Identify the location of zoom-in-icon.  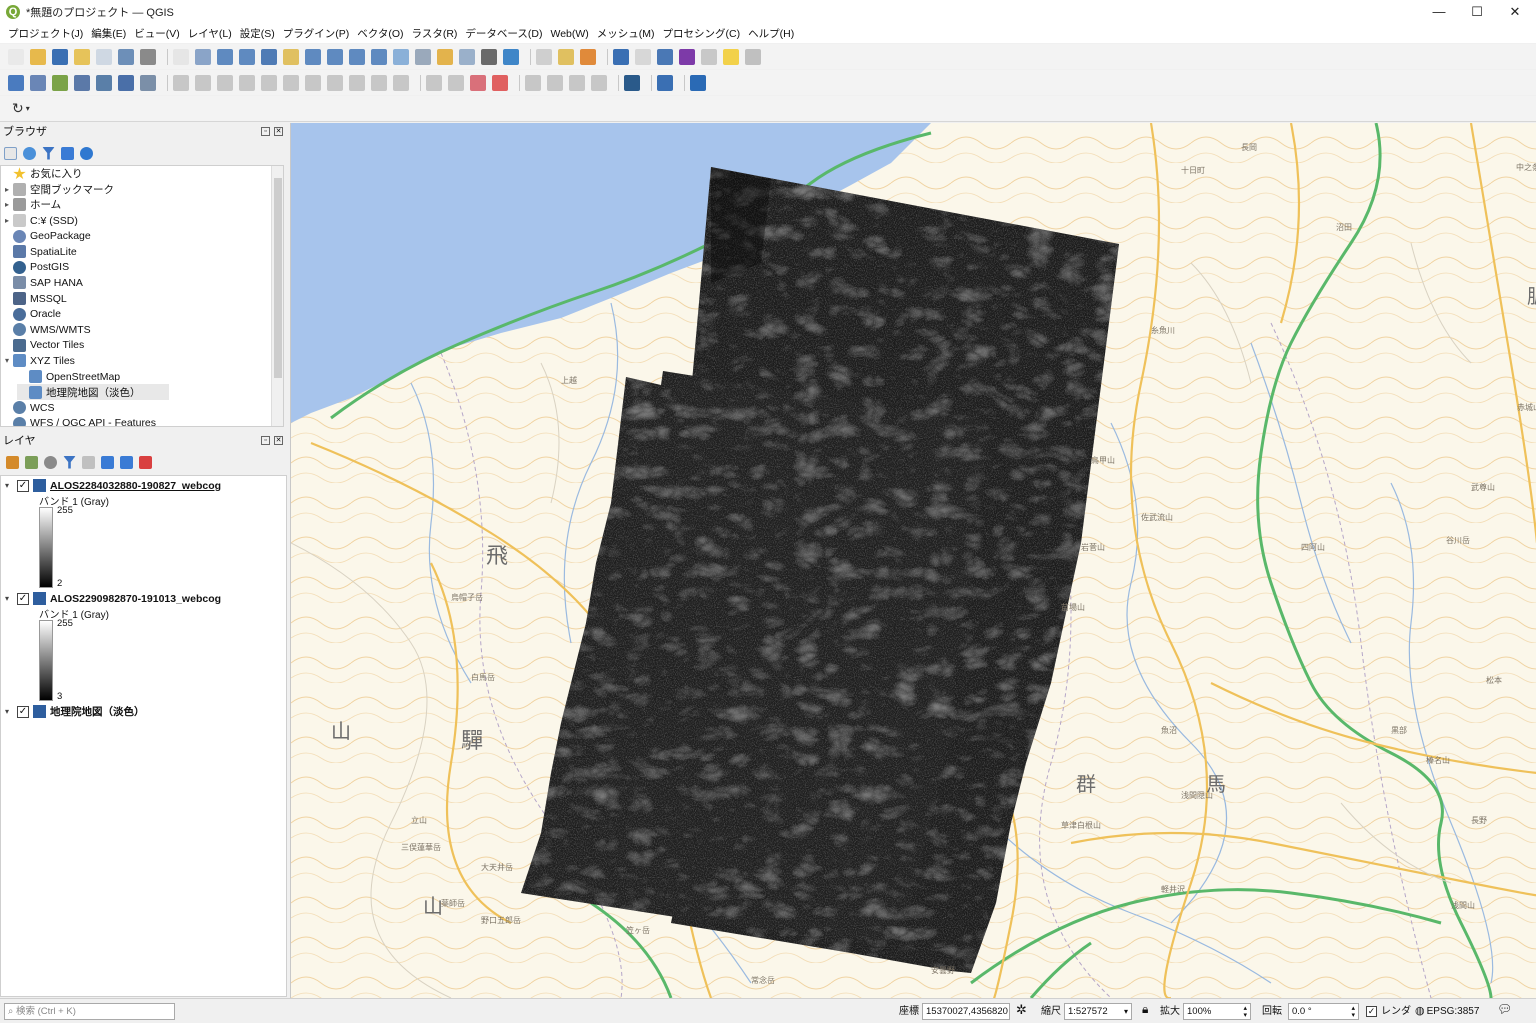
(225, 56).